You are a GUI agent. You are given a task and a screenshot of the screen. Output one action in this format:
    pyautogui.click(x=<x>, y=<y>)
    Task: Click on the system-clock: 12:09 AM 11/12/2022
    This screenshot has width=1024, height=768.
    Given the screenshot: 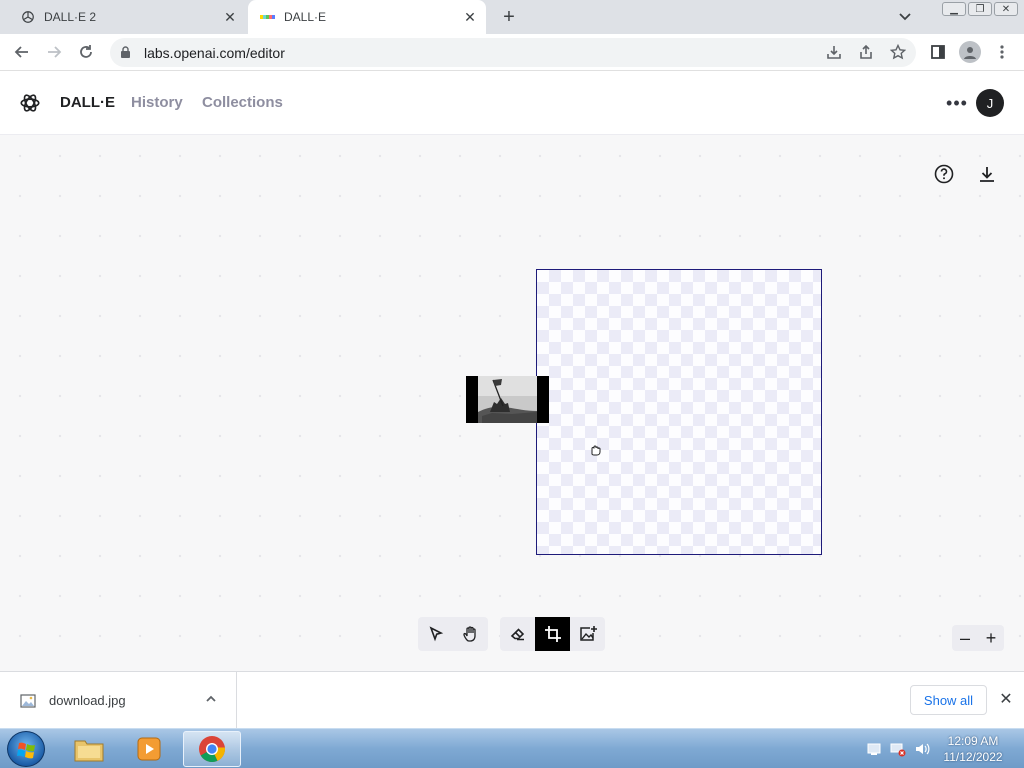 What is the action you would take?
    pyautogui.click(x=973, y=749)
    